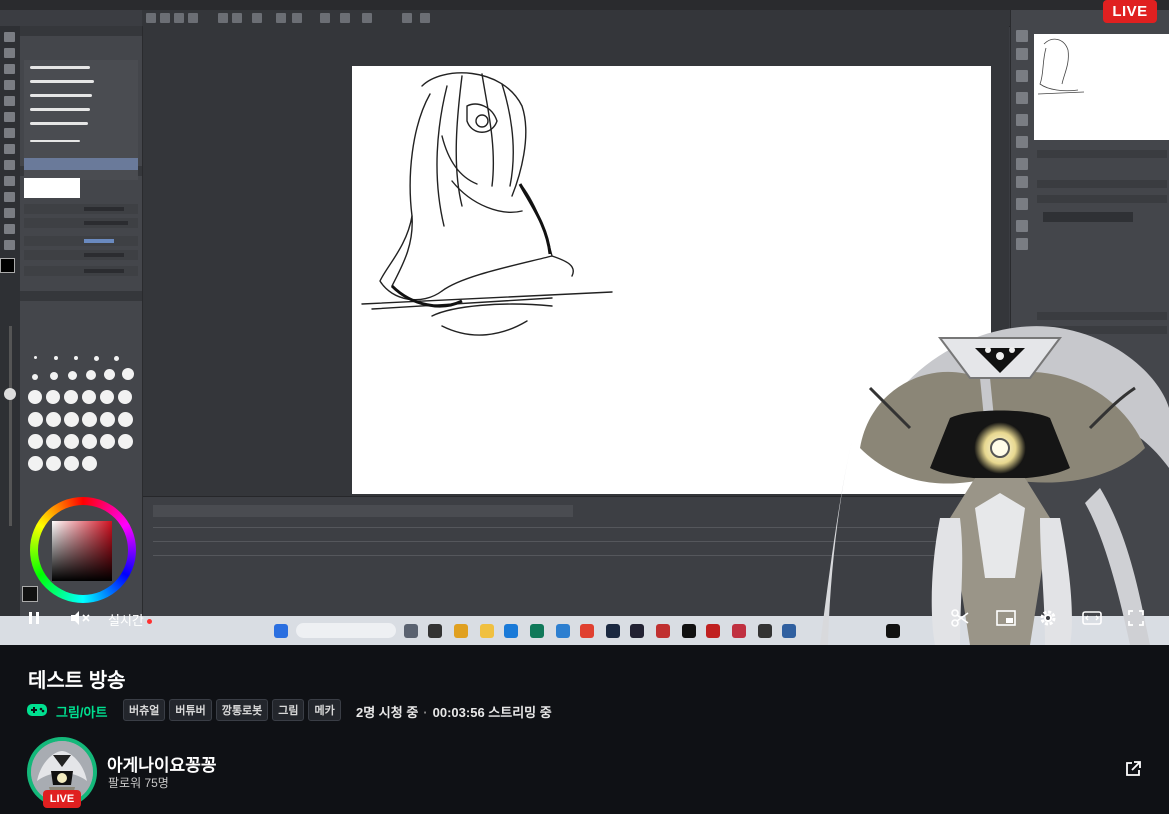 This screenshot has width=1169, height=814. Describe the element at coordinates (149, 622) in the screenshot. I see `live-dot` at that location.